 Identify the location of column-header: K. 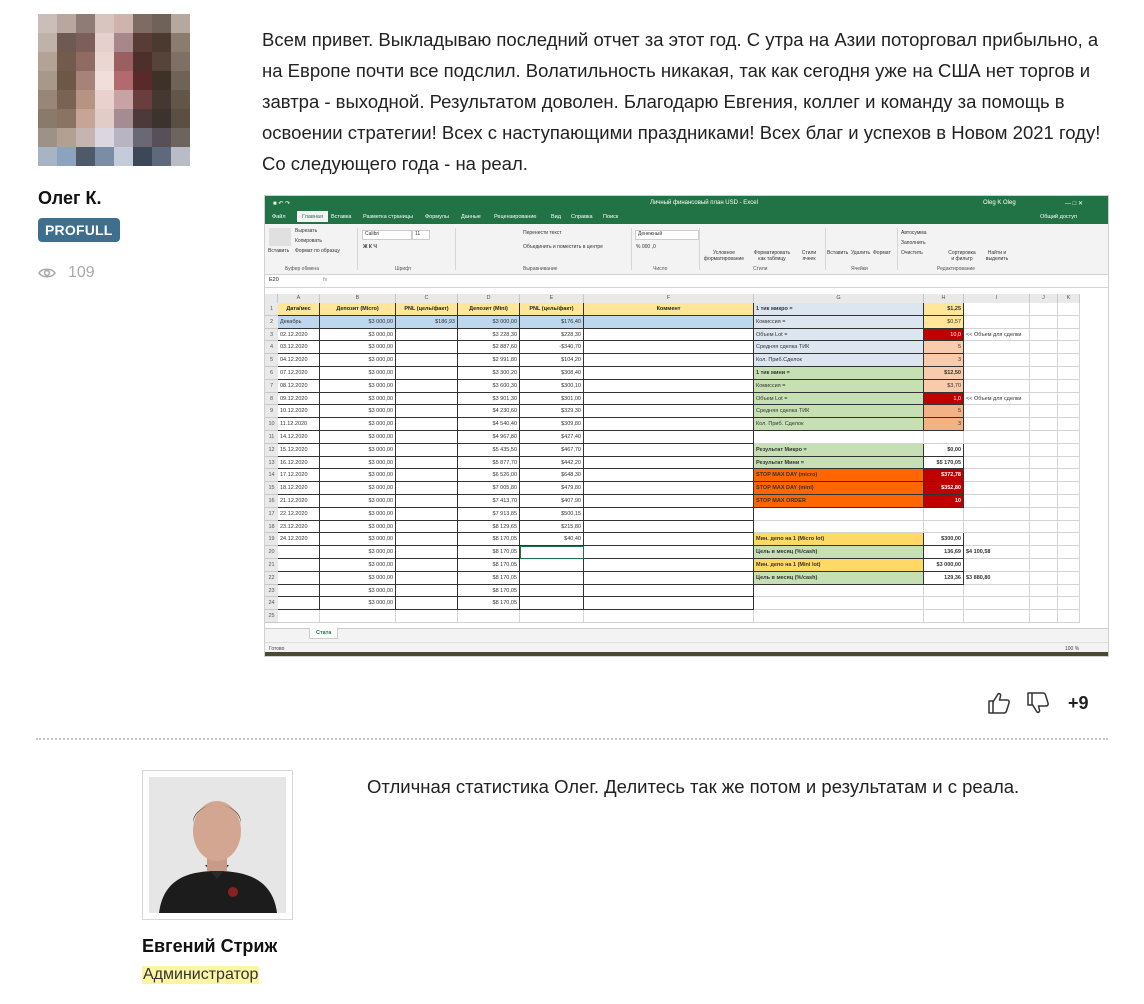
(1069, 298).